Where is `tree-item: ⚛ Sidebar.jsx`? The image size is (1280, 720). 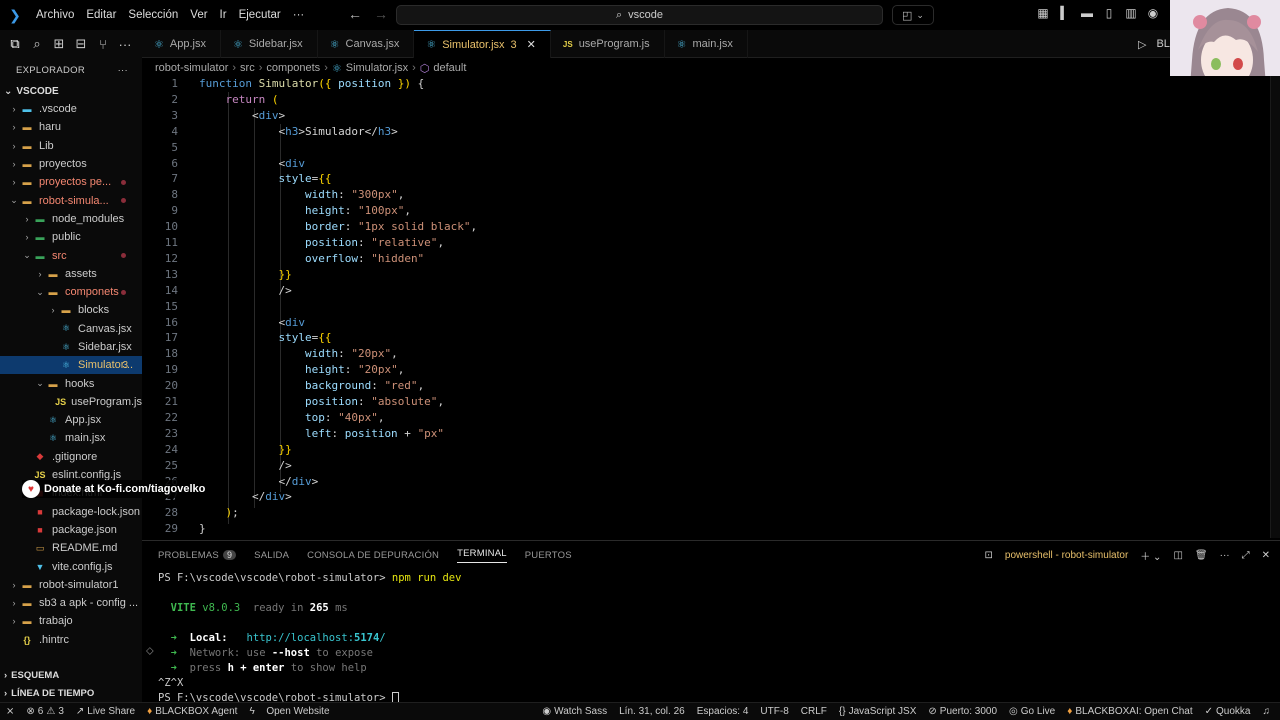
tree-item: ⚛ Sidebar.jsx is located at coordinates (71, 347).